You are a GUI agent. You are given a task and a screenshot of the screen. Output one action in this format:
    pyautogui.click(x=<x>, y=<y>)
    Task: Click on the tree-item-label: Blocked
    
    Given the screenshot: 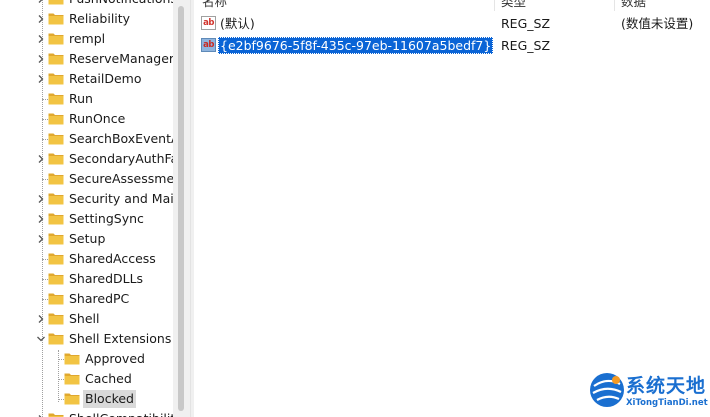 What is the action you would take?
    pyautogui.click(x=109, y=399)
    